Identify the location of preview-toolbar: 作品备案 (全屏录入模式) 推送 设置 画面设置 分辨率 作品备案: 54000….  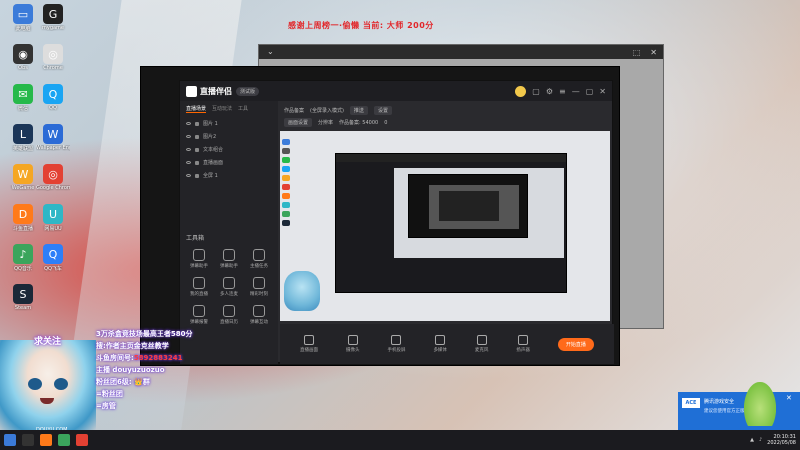
(447, 116).